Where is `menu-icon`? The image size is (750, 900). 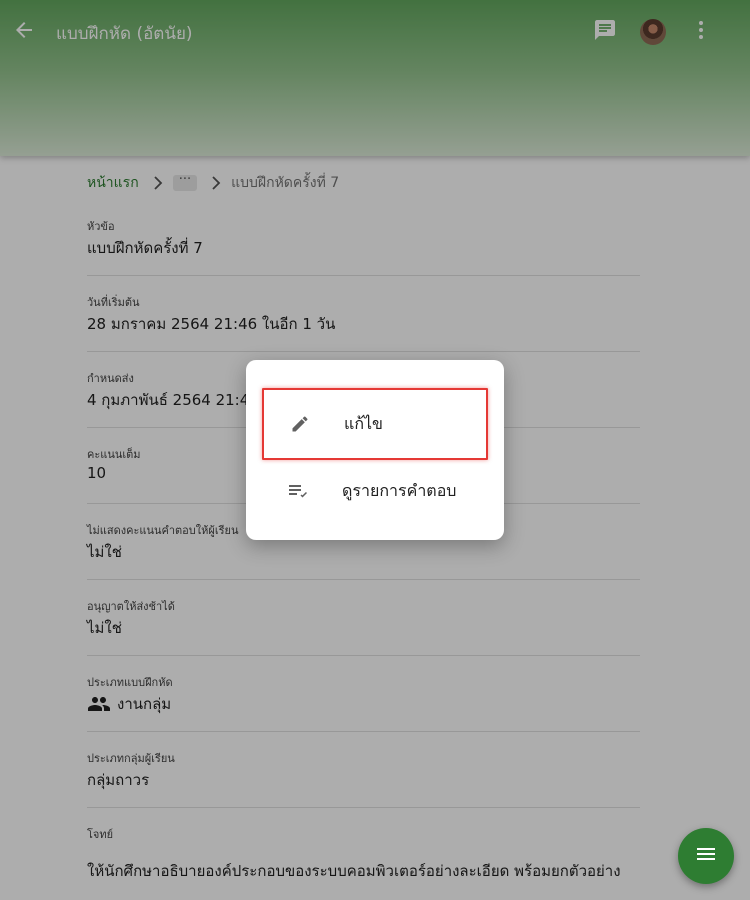 menu-icon is located at coordinates (706, 856).